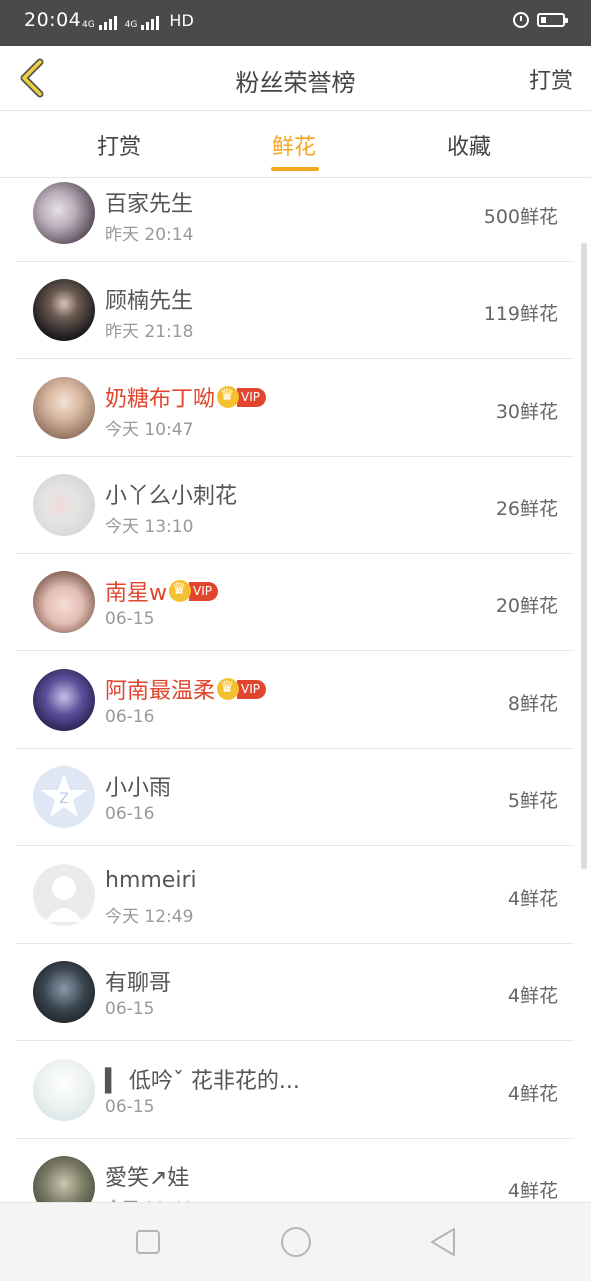 This screenshot has width=591, height=1281. Describe the element at coordinates (521, 20) in the screenshot. I see `alarm-icon` at that location.